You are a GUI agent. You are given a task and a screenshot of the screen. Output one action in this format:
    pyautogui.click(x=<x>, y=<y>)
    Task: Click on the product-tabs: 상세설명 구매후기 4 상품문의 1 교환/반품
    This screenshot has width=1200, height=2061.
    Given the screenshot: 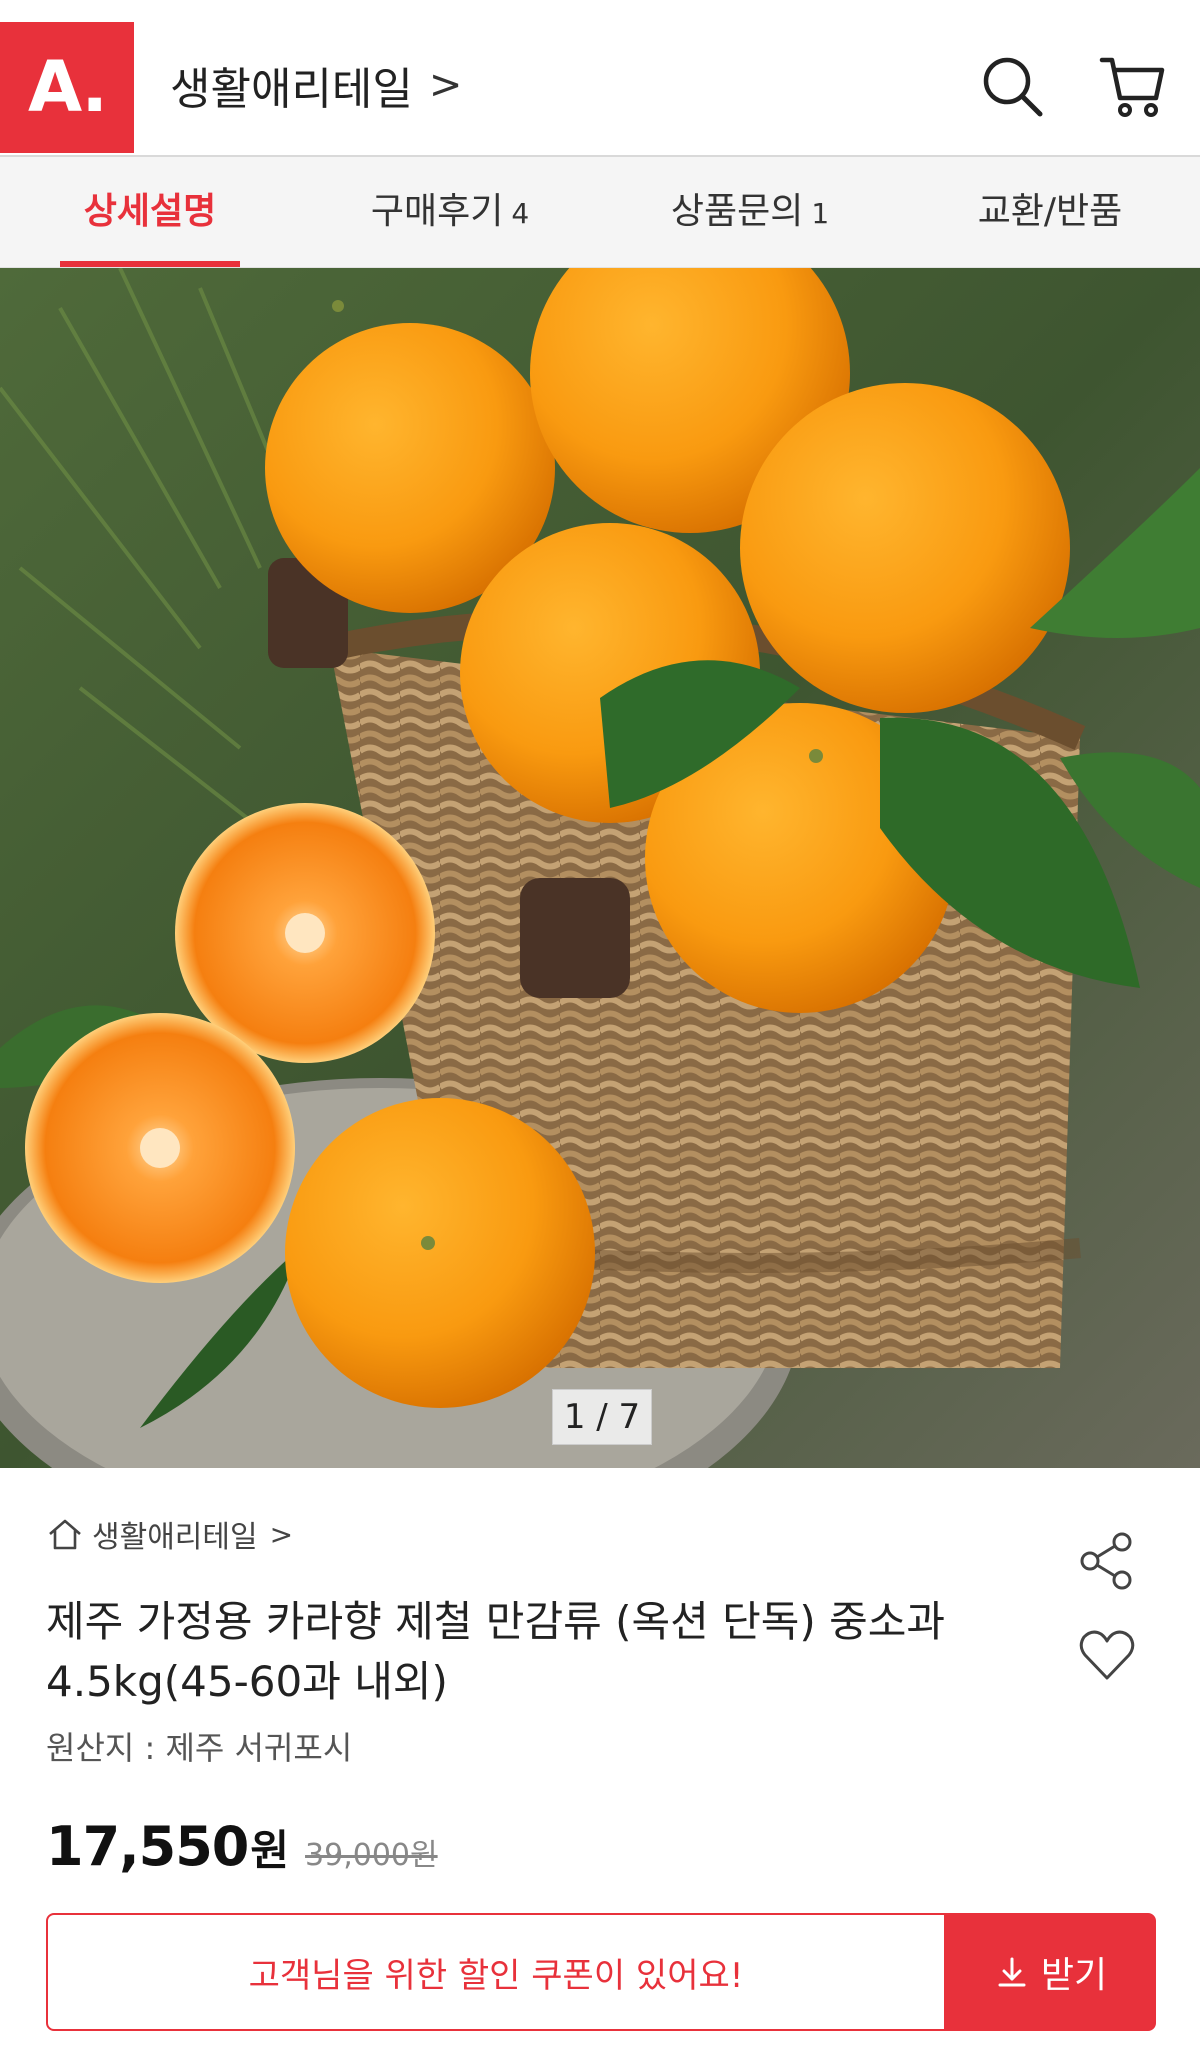 What is the action you would take?
    pyautogui.click(x=600, y=212)
    